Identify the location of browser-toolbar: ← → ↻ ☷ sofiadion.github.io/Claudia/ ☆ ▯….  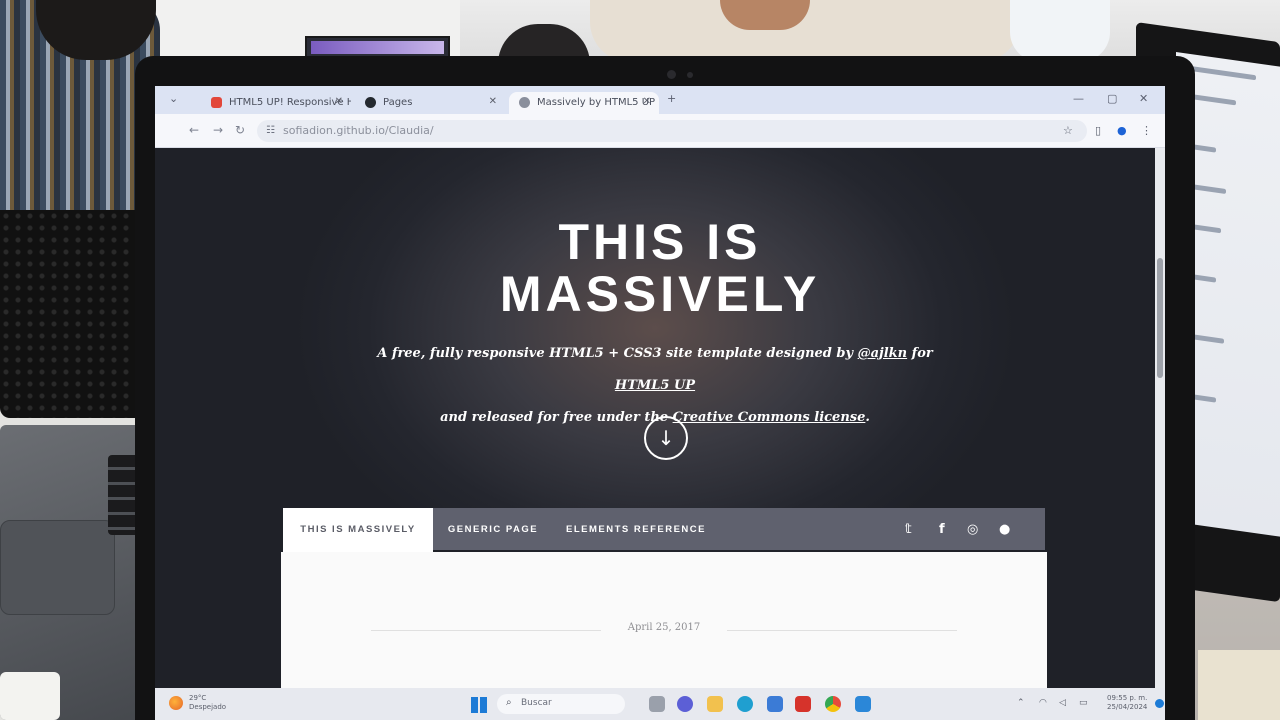
(660, 131).